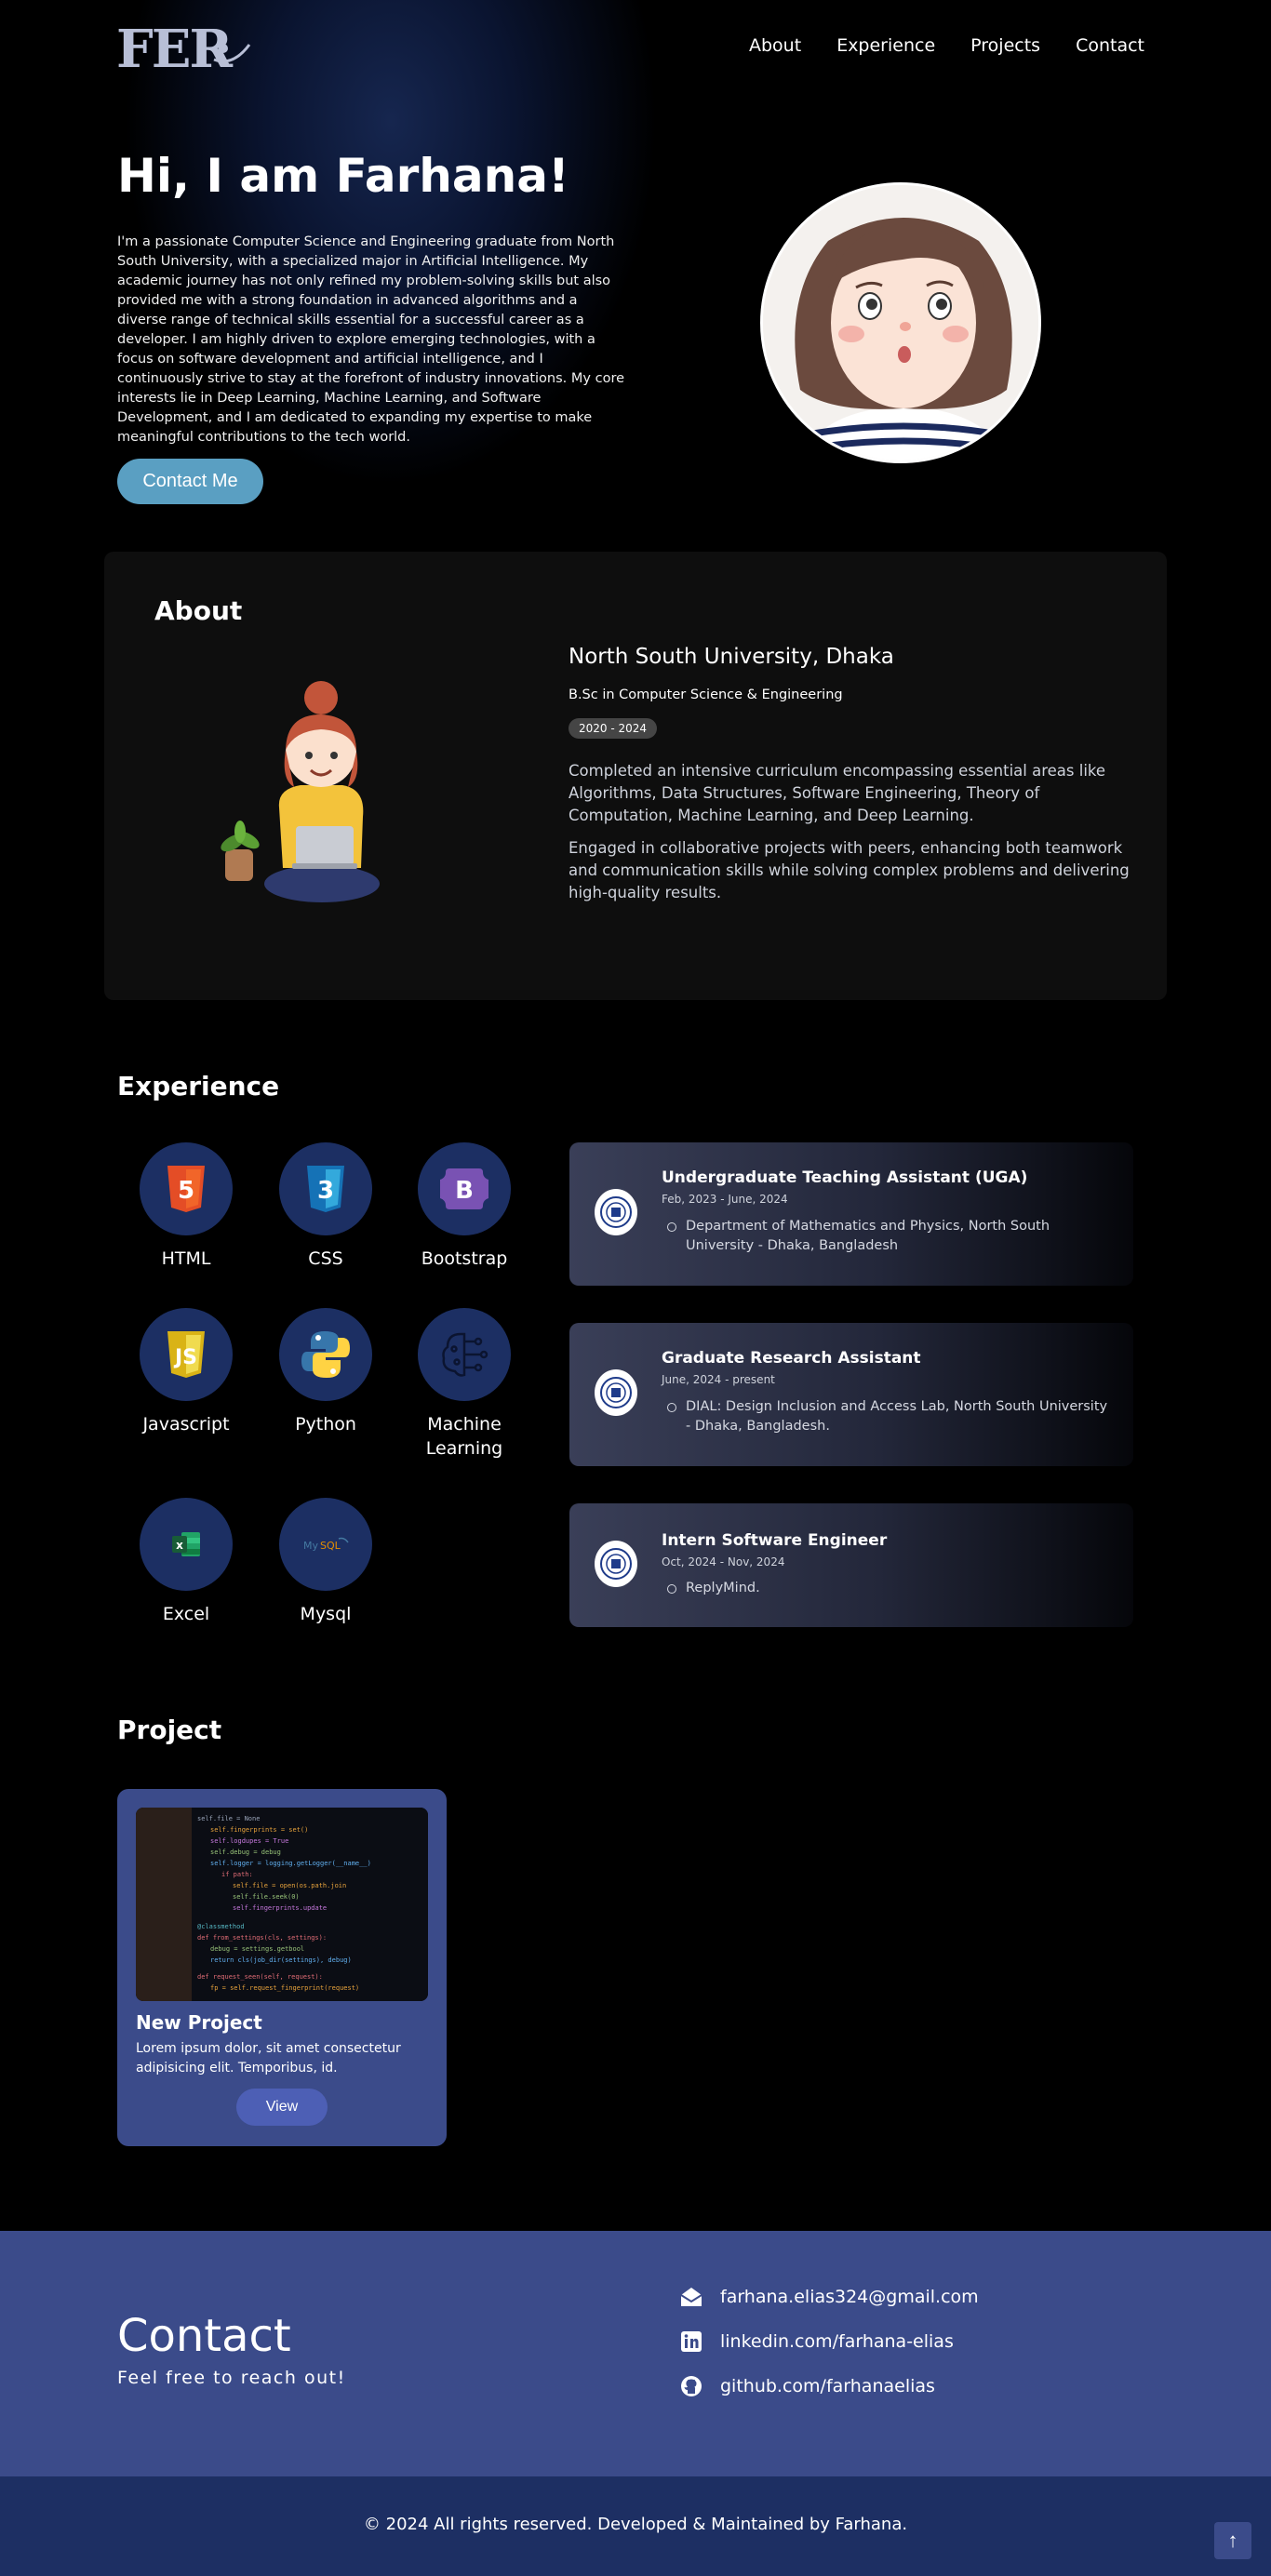 Image resolution: width=1271 pixels, height=2576 pixels. What do you see at coordinates (330, 1546) in the screenshot?
I see `svg-text: SQL` at bounding box center [330, 1546].